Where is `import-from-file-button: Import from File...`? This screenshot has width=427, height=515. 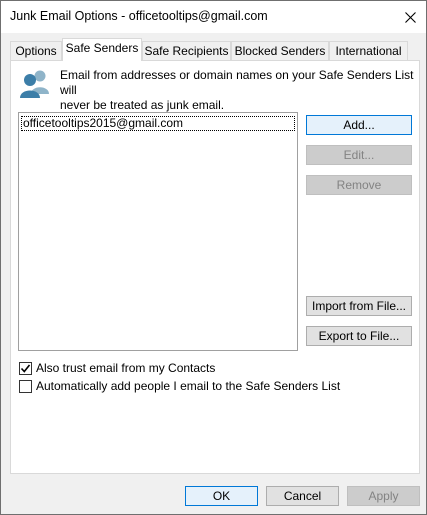 import-from-file-button: Import from File... is located at coordinates (359, 306).